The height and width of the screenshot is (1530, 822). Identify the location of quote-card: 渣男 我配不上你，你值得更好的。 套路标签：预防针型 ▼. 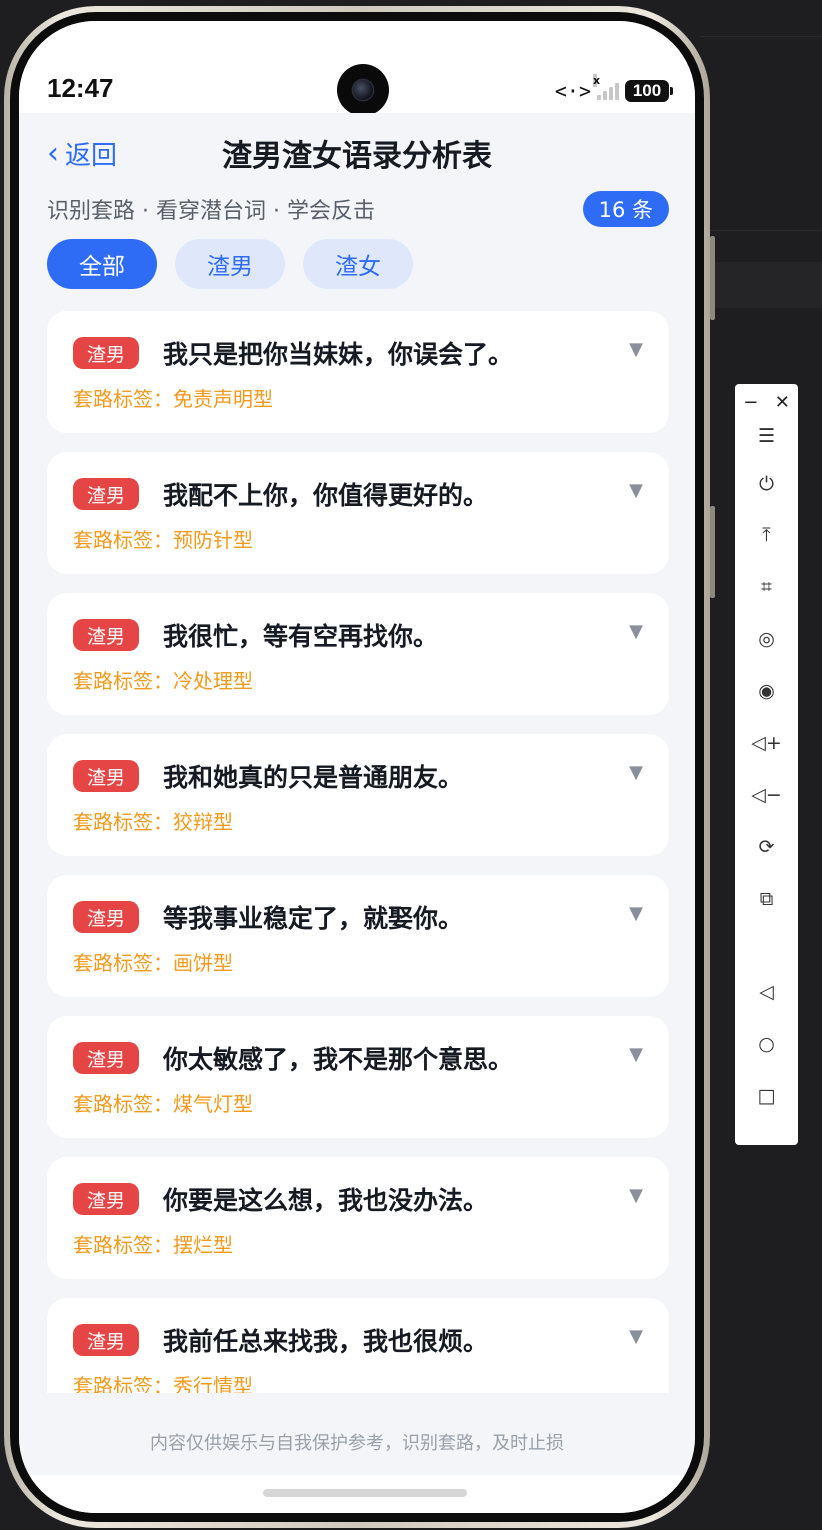
(358, 513).